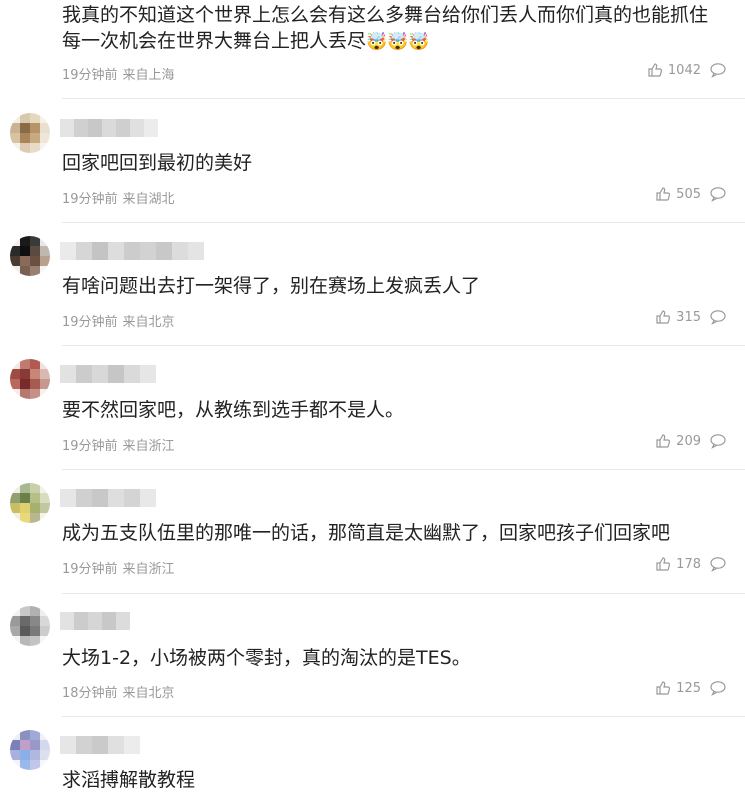  Describe the element at coordinates (233, 410) in the screenshot. I see `comment-text: 要不然回家吧，从教练到选手都不是人。` at that location.